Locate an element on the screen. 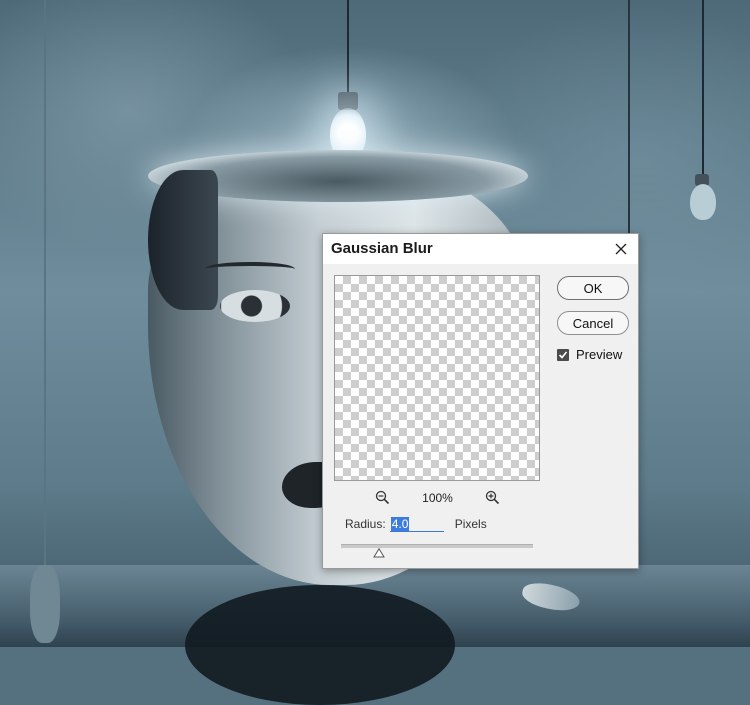 The height and width of the screenshot is (705, 750). radius-row: Radius: 4.0 Pixels is located at coordinates (416, 524).